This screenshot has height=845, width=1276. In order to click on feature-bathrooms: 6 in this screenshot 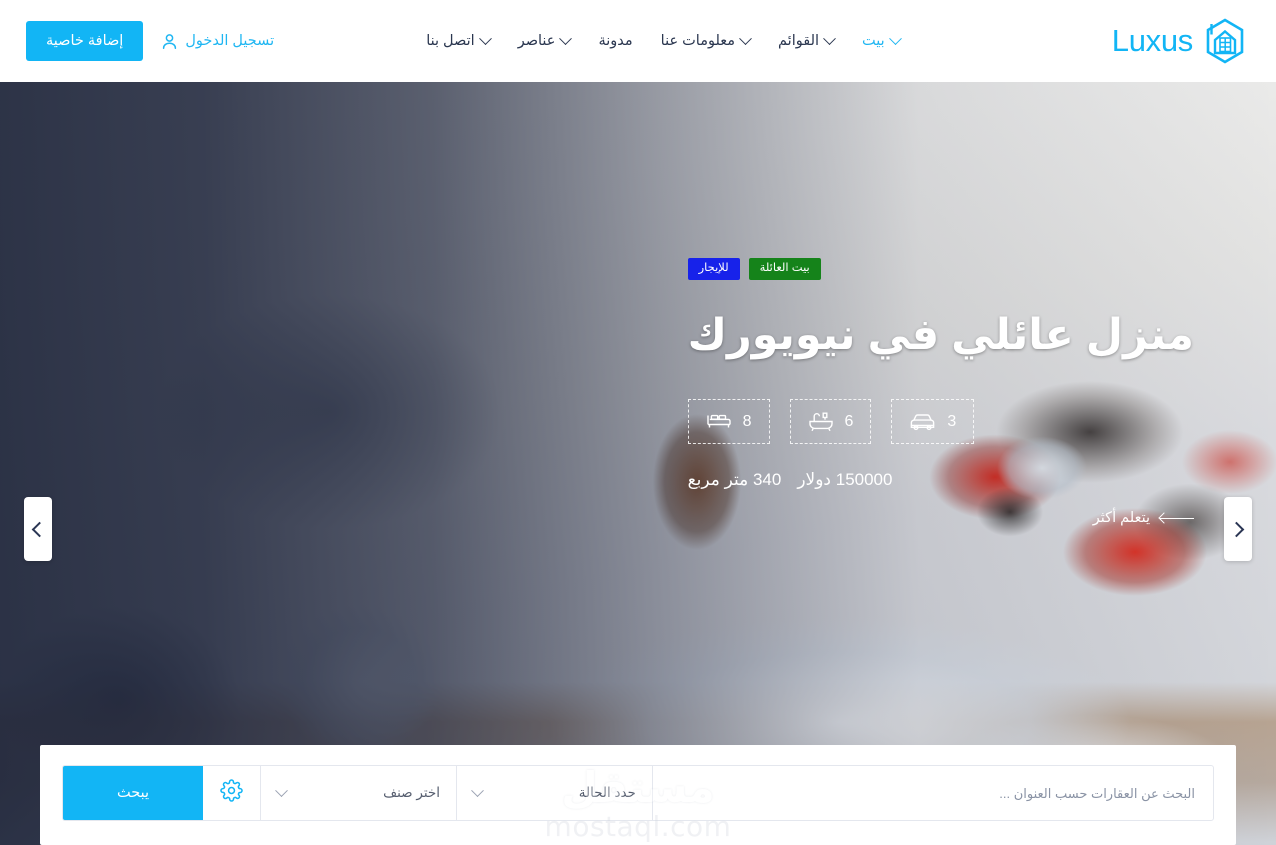, I will do `click(830, 422)`.